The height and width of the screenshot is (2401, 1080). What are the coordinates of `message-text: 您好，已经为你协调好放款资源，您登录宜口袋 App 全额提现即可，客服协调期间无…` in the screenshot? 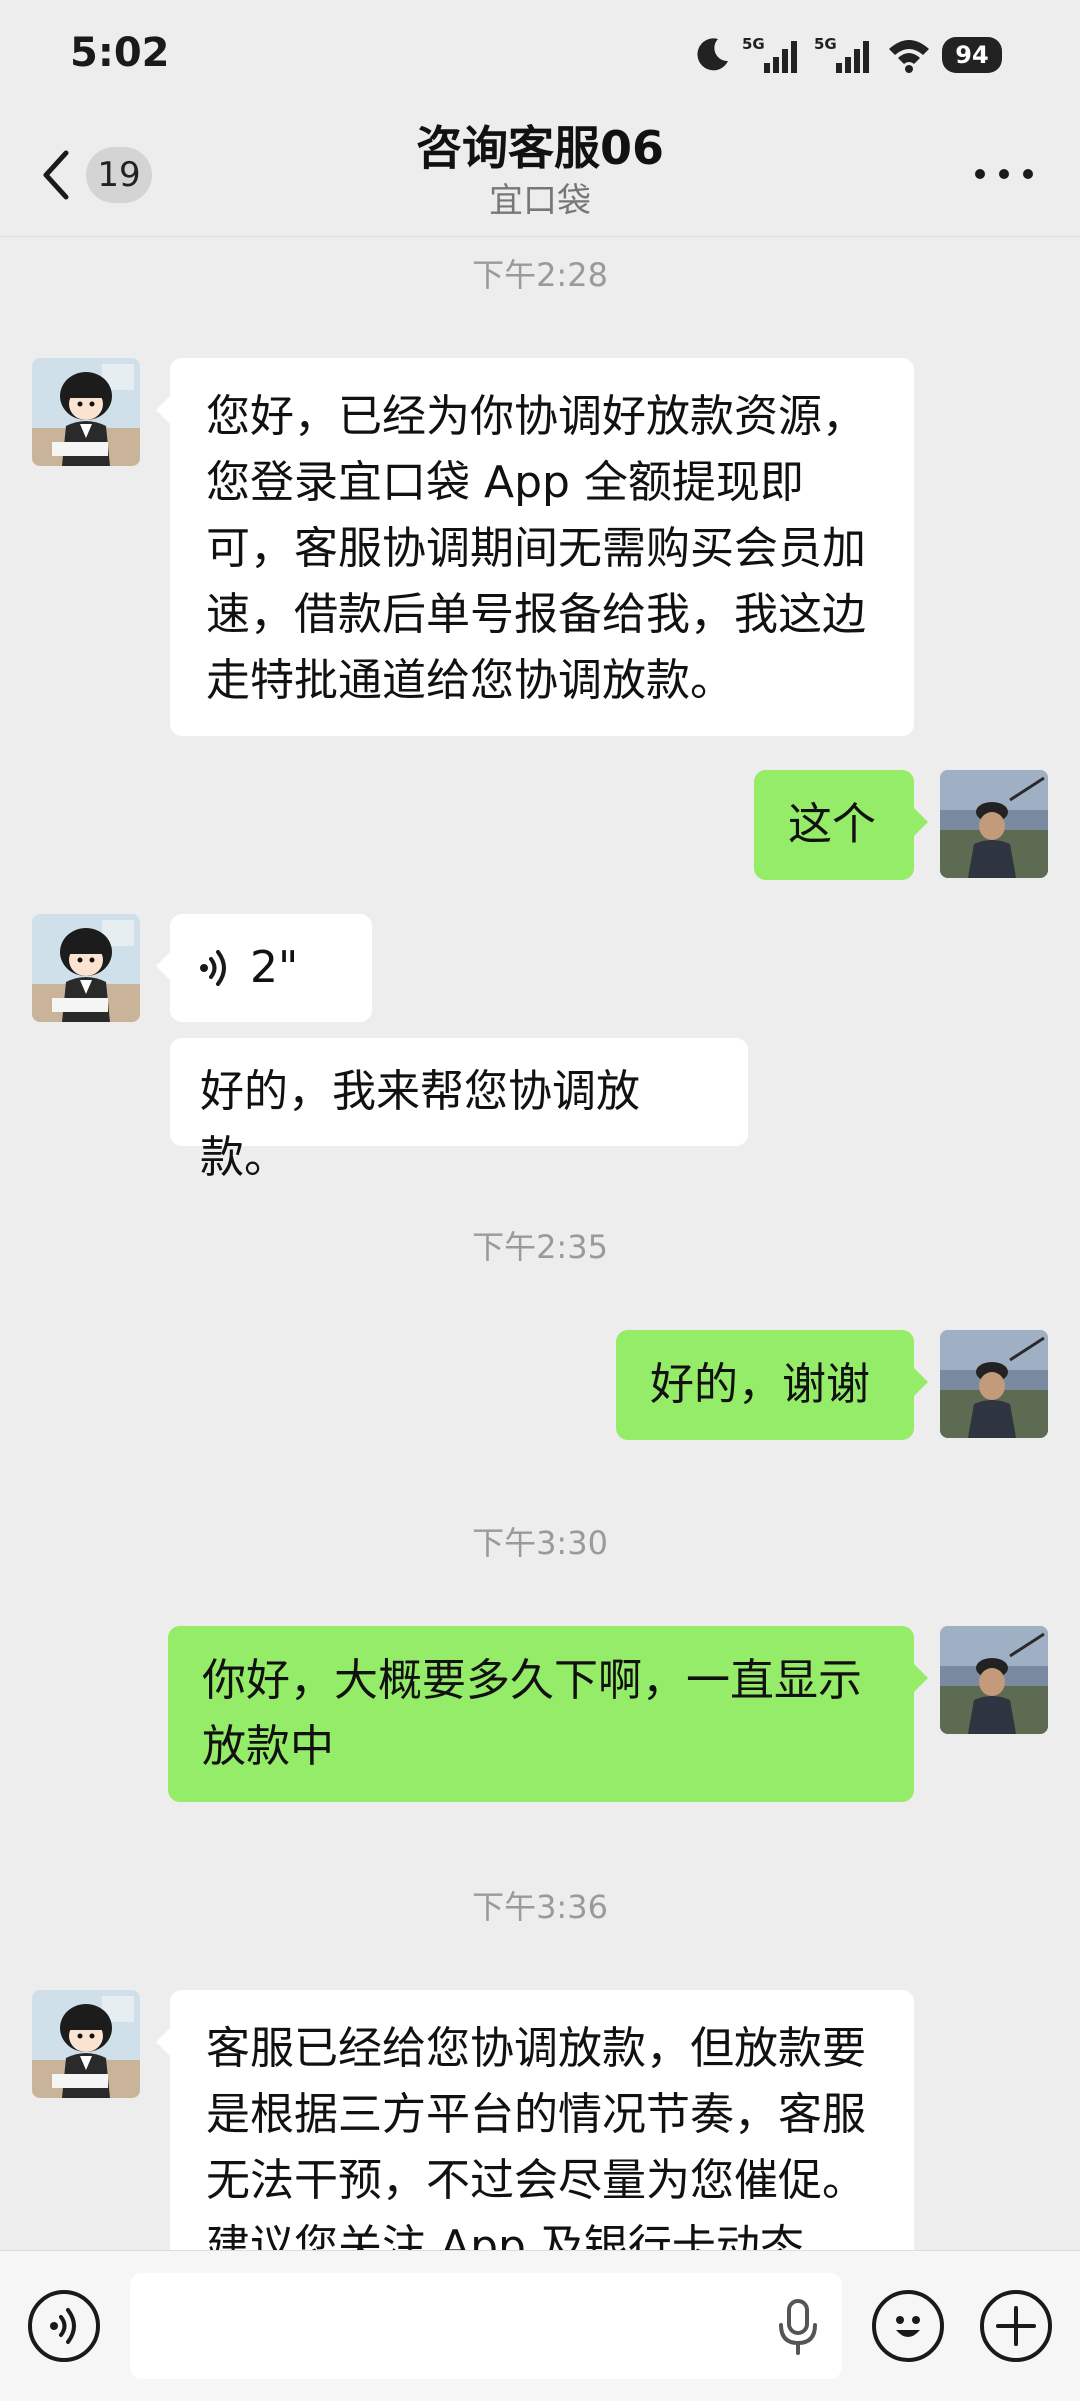 It's located at (536, 548).